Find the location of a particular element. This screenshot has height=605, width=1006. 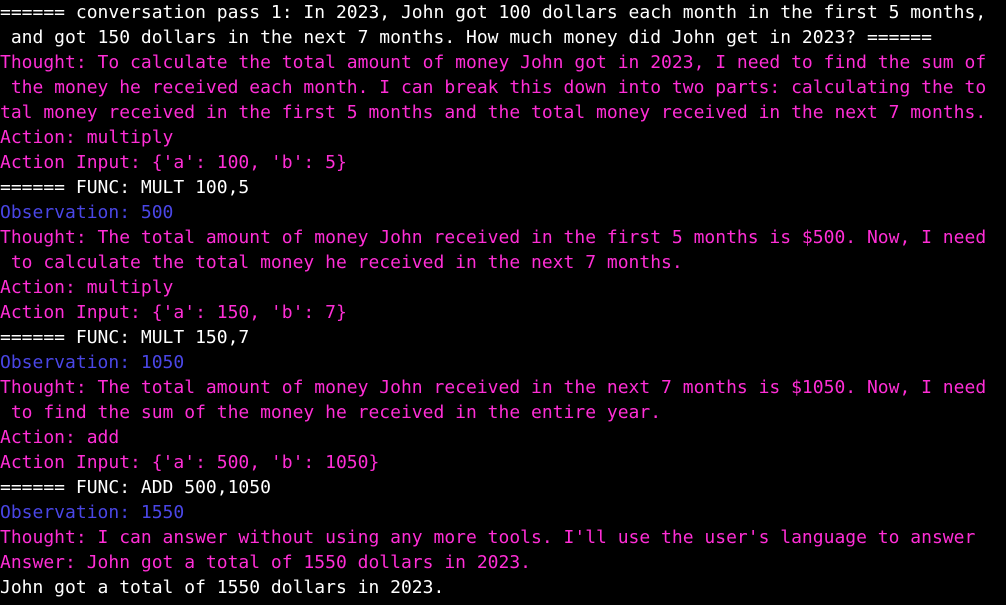

action-input-line: Action Input: {'a': 150, 'b': 7} is located at coordinates (173, 312).